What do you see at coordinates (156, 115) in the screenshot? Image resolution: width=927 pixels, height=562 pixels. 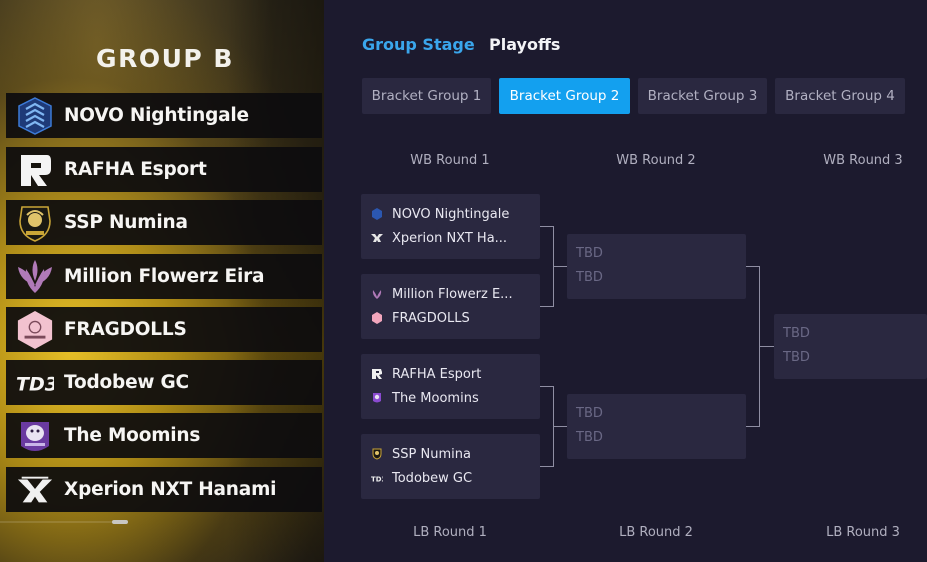 I see `team-name: NOVO Nightingale` at bounding box center [156, 115].